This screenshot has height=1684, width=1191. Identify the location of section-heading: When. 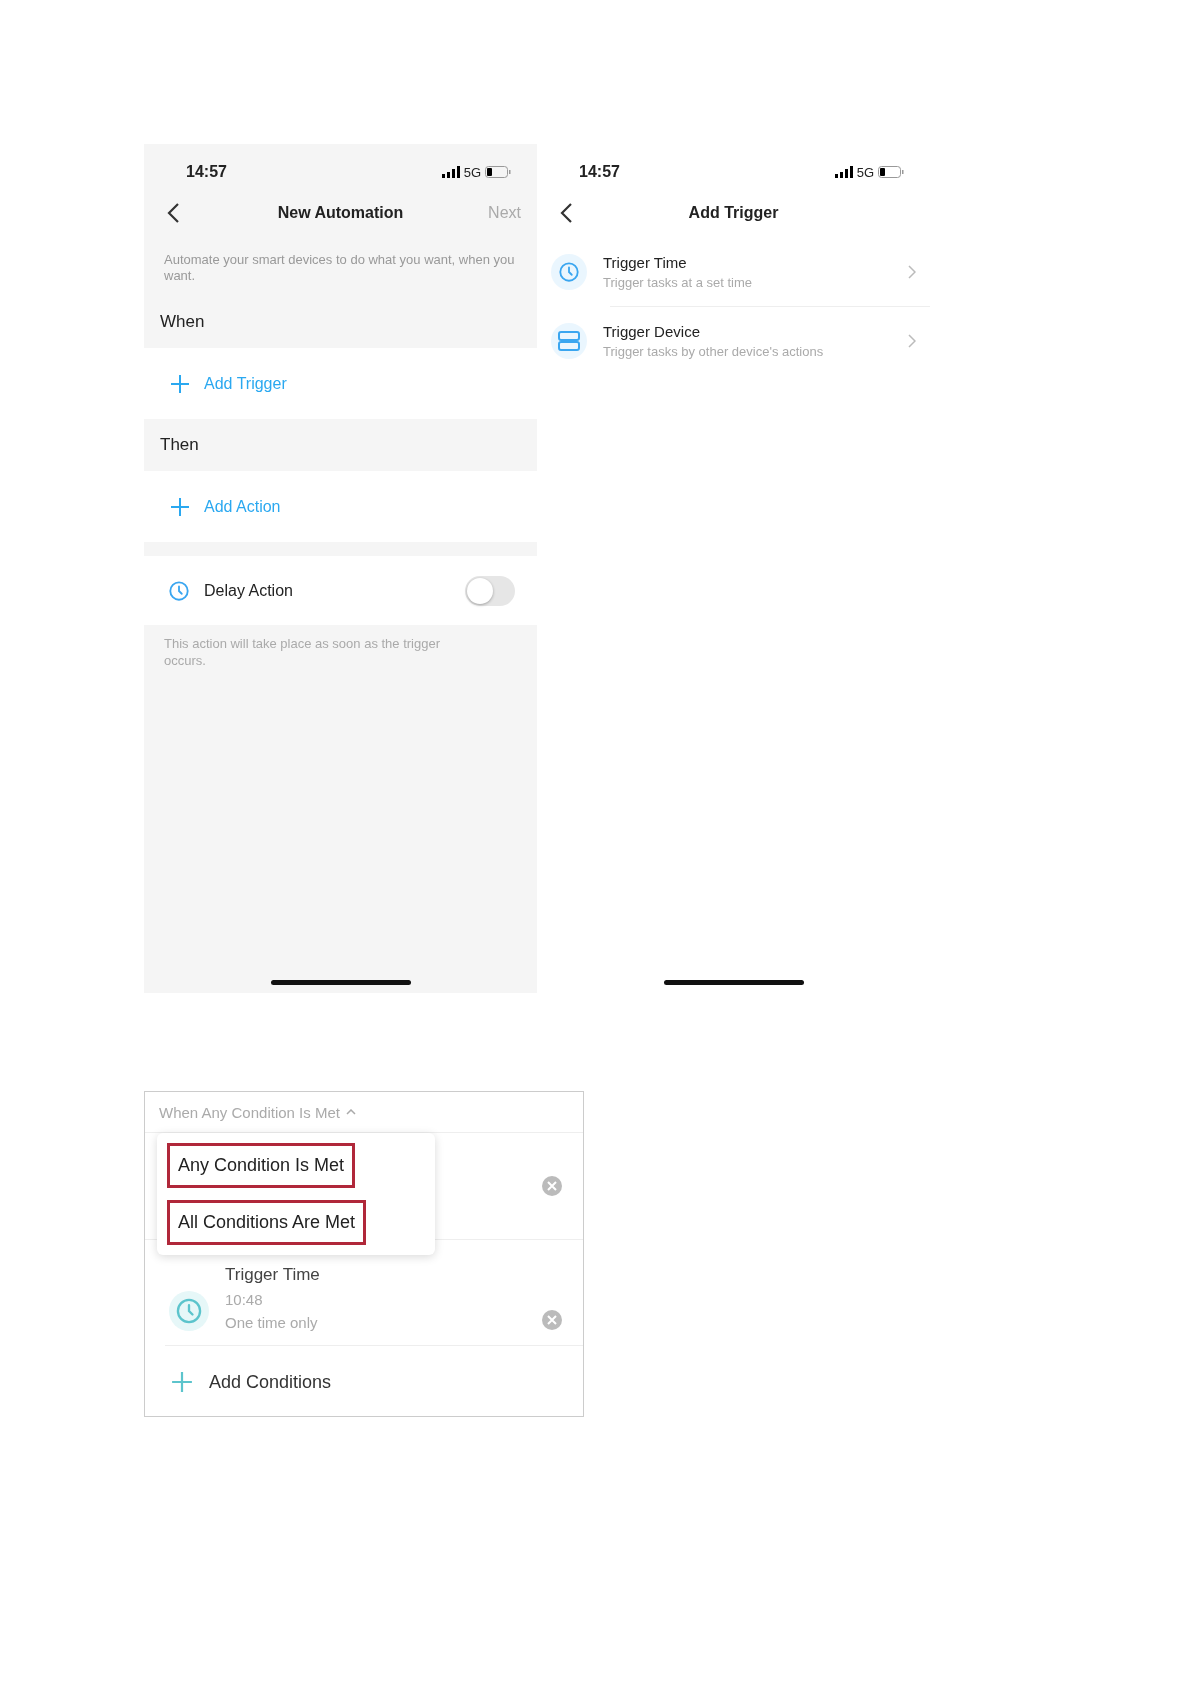
(182, 322).